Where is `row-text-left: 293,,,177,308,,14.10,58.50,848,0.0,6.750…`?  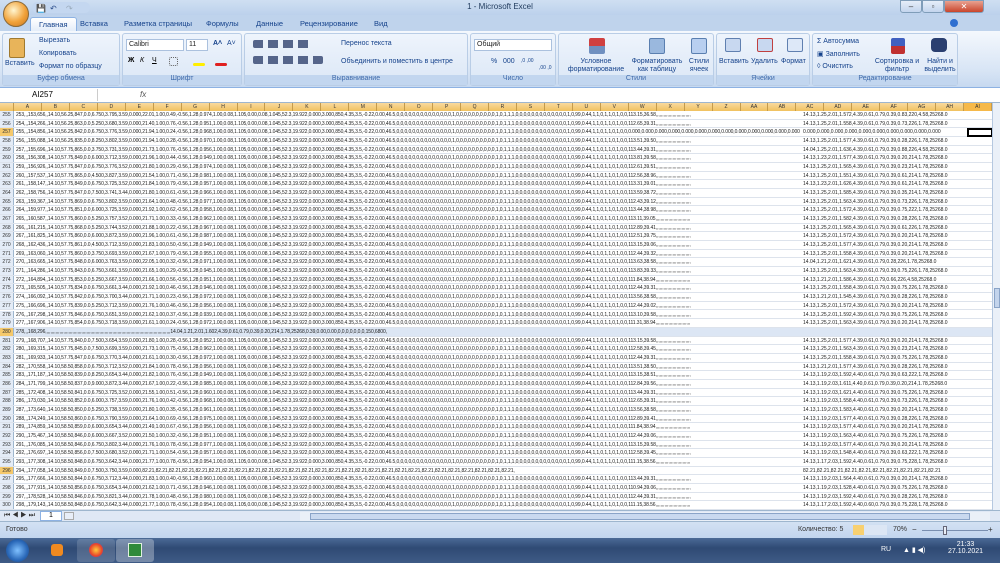
row-text-left: 293,,,177,308,,14.10,58.50,848,0.0,6.750… is located at coordinates (408, 462).